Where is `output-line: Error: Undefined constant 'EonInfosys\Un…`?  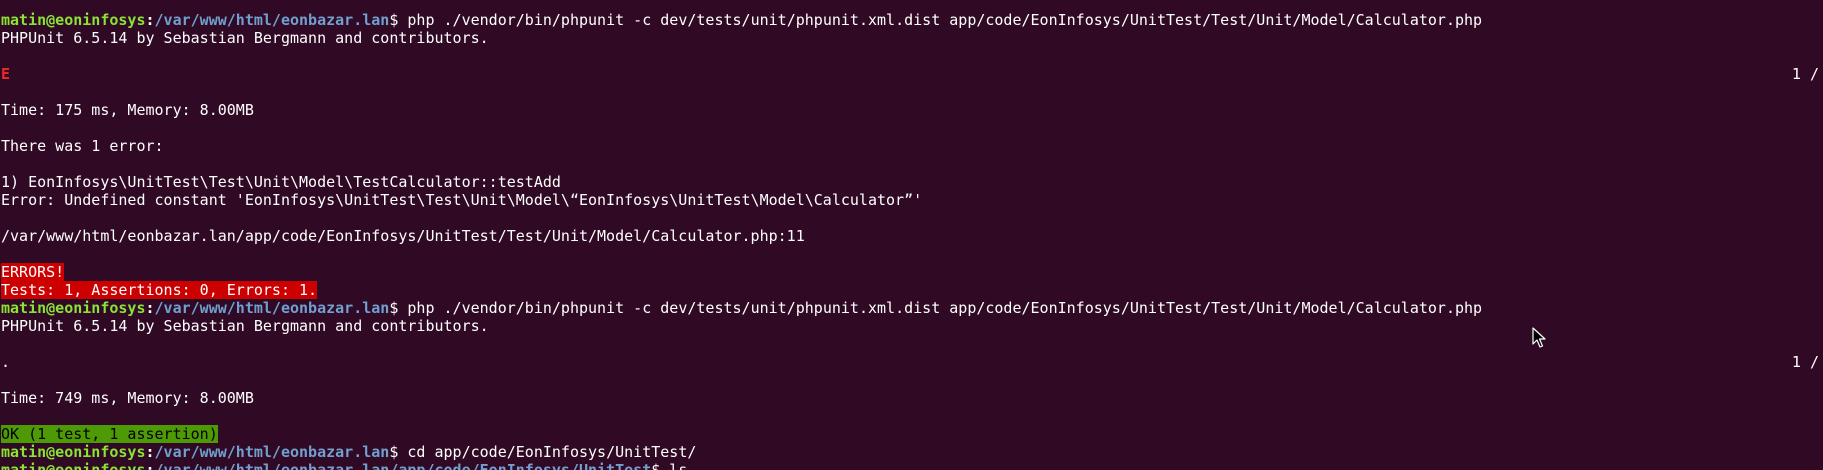 output-line: Error: Undefined constant 'EonInfosys\Un… is located at coordinates (462, 200).